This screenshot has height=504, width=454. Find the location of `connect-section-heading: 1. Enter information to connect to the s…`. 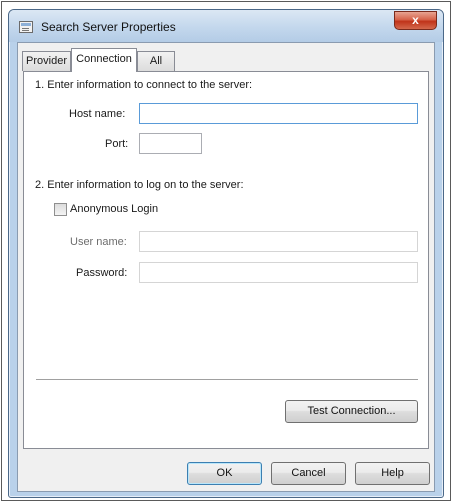

connect-section-heading: 1. Enter information to connect to the s… is located at coordinates (144, 85).